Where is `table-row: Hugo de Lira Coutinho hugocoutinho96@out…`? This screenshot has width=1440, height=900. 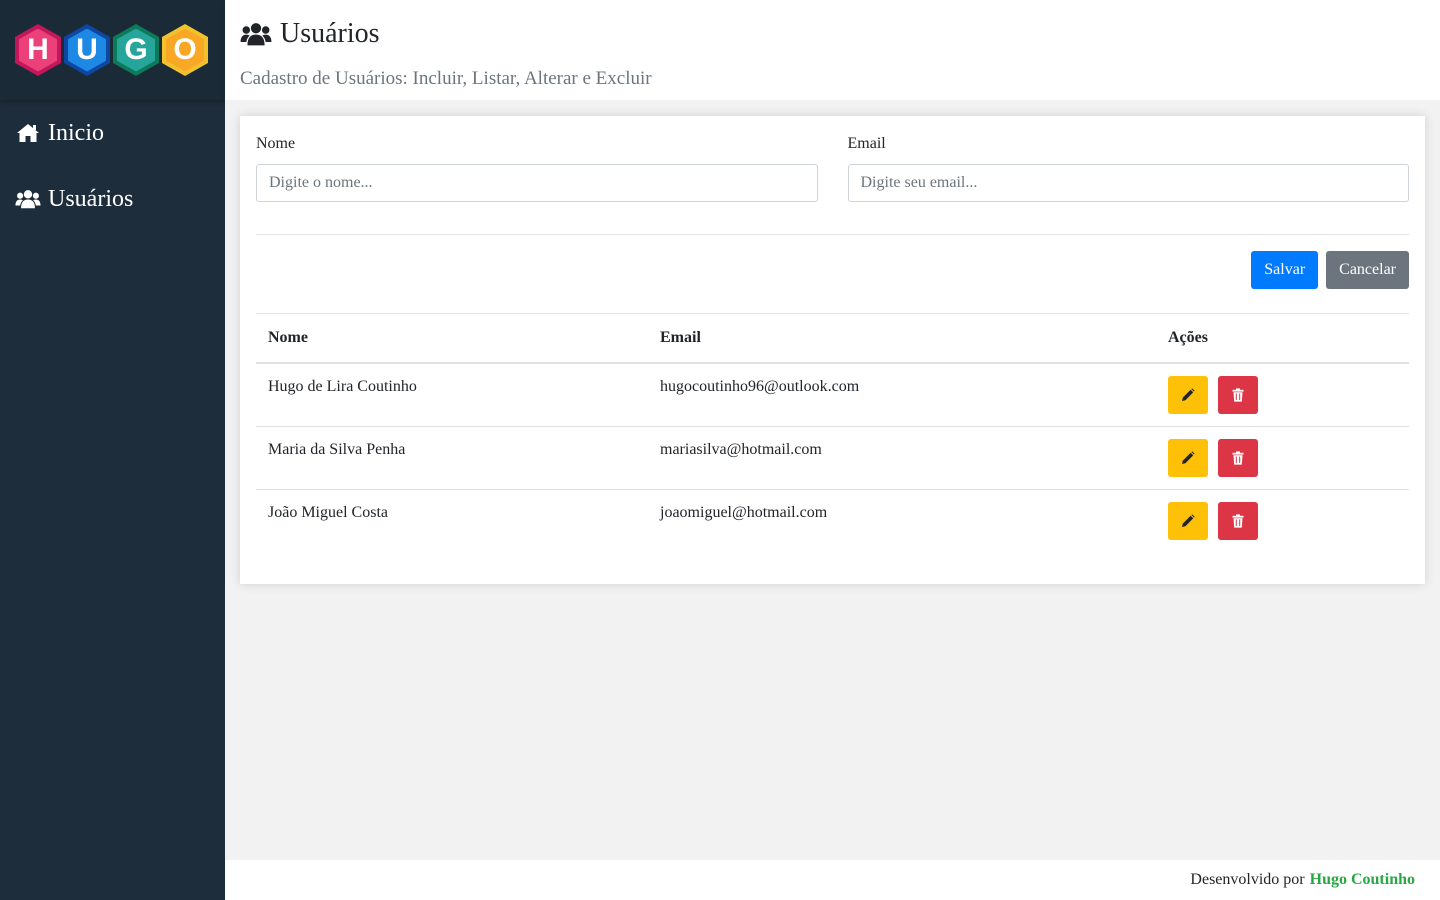 table-row: Hugo de Lira Coutinho hugocoutinho96@out… is located at coordinates (832, 395).